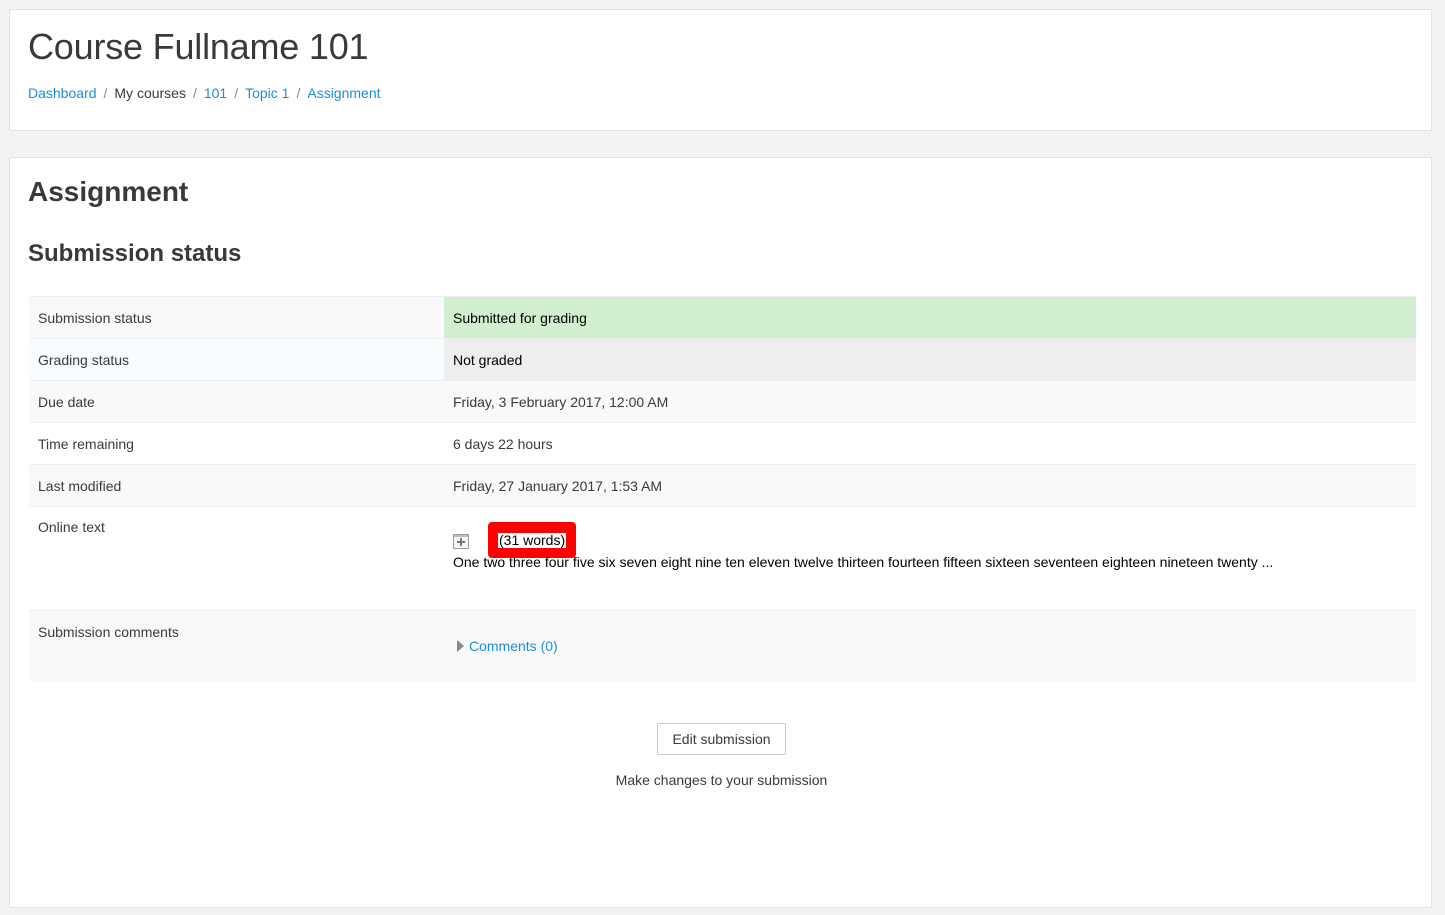  Describe the element at coordinates (108, 191) in the screenshot. I see `assignment-title: Assignment` at that location.